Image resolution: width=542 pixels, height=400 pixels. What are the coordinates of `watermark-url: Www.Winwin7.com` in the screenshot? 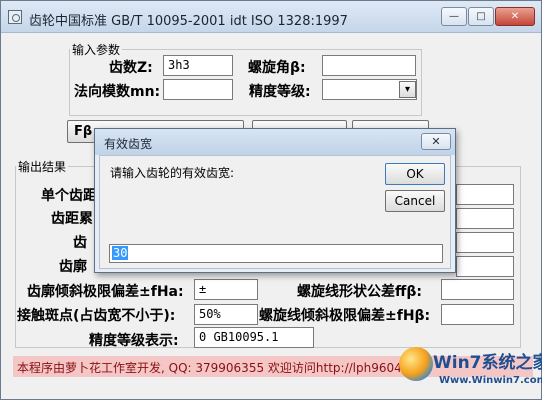 It's located at (490, 380).